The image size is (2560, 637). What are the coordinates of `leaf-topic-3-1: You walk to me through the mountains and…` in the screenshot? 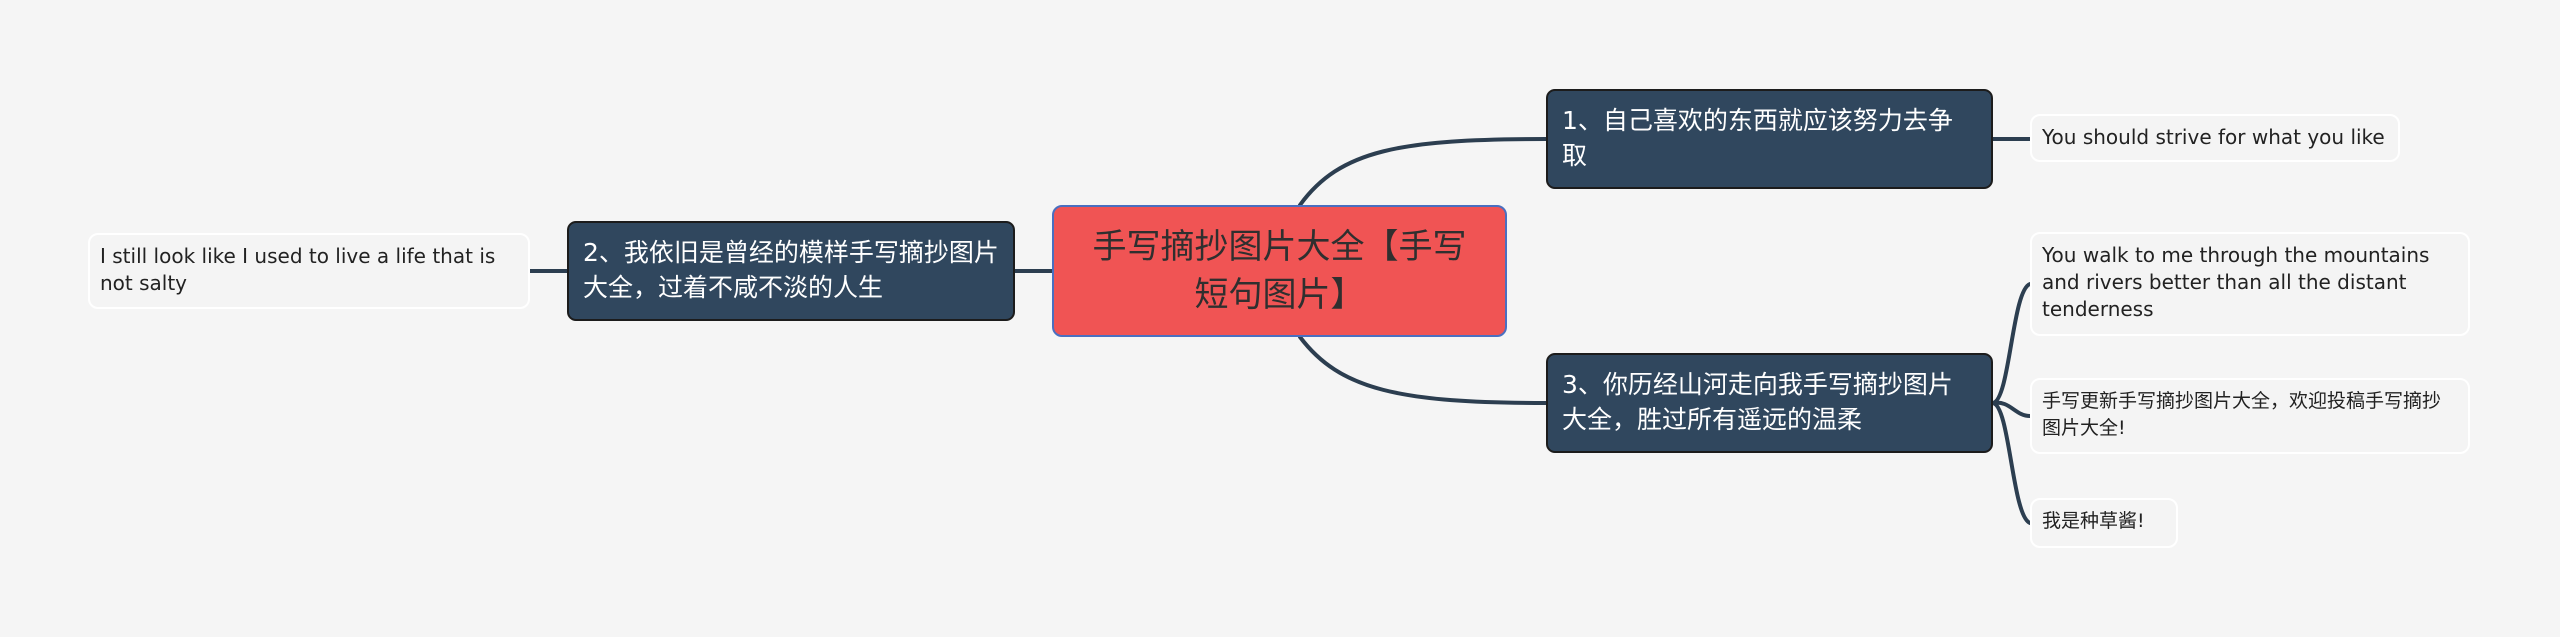 It's located at (2250, 284).